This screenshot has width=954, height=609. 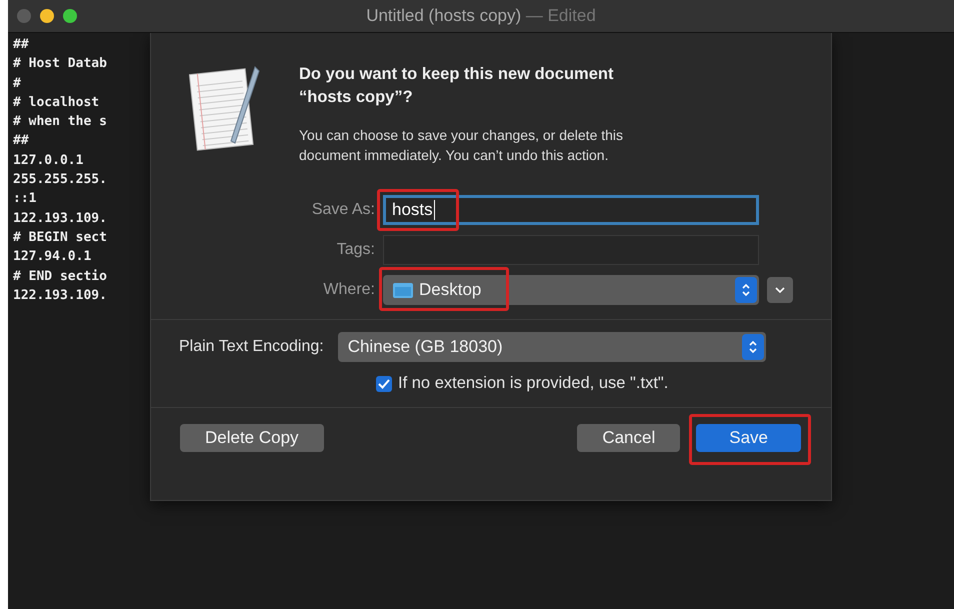 I want to click on field-label: Where:, so click(x=349, y=290).